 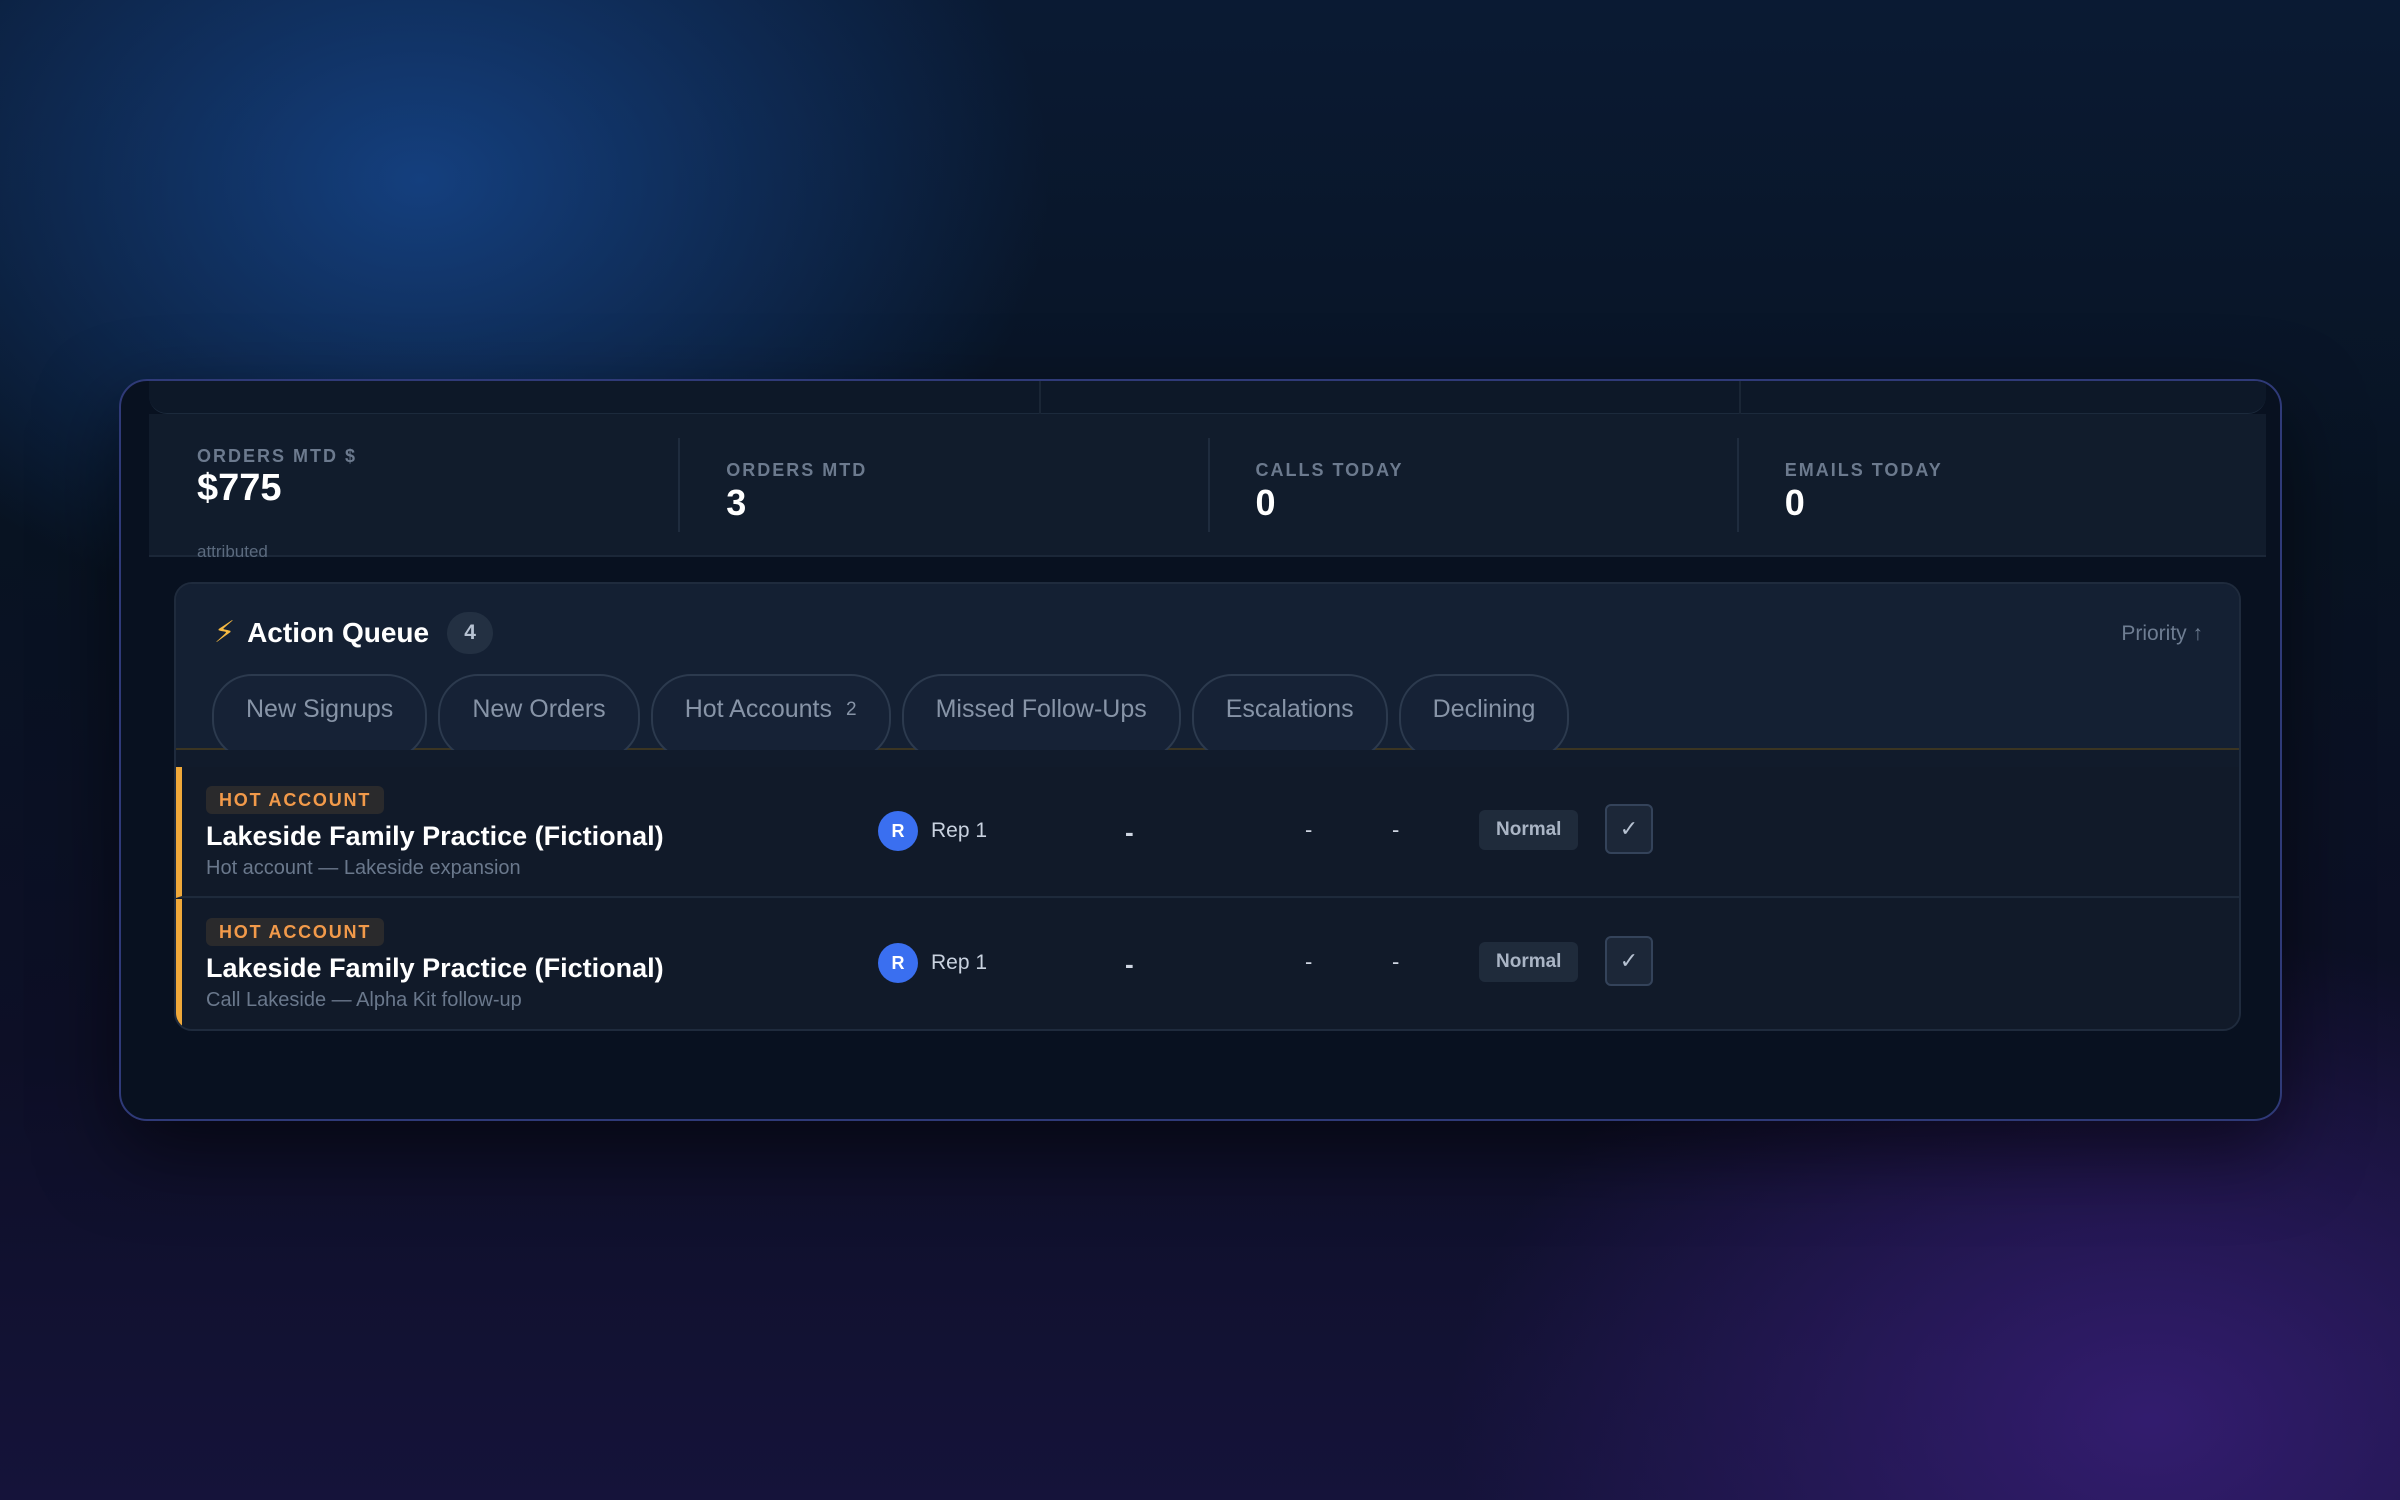 What do you see at coordinates (539, 709) in the screenshot?
I see `tab-label: New Orders` at bounding box center [539, 709].